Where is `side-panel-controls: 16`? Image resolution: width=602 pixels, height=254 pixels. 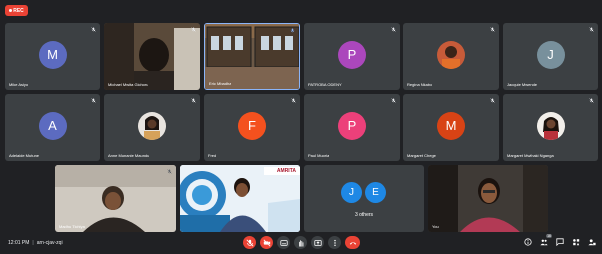 side-panel-controls: 16 is located at coordinates (560, 240).